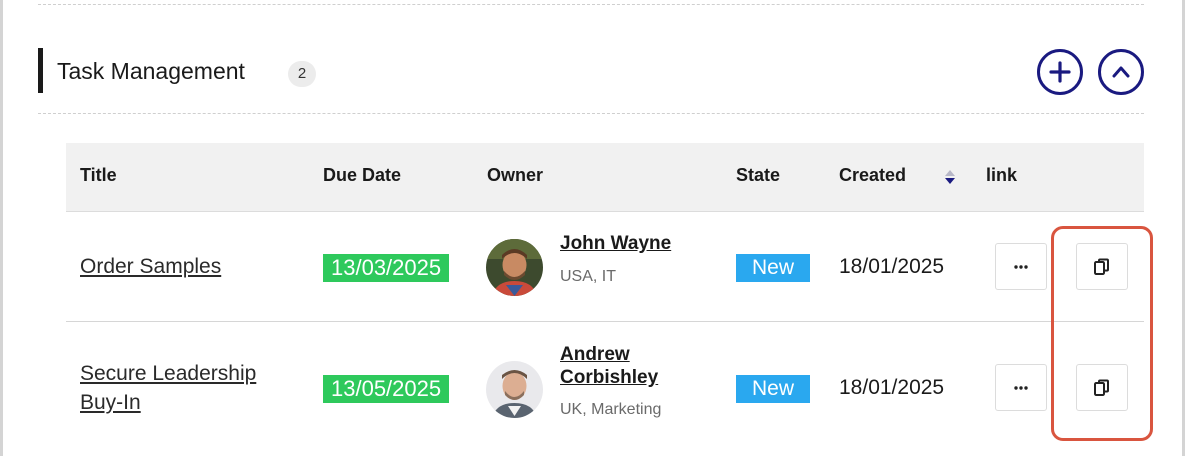  I want to click on column-header-due-date: Due Date, so click(362, 175).